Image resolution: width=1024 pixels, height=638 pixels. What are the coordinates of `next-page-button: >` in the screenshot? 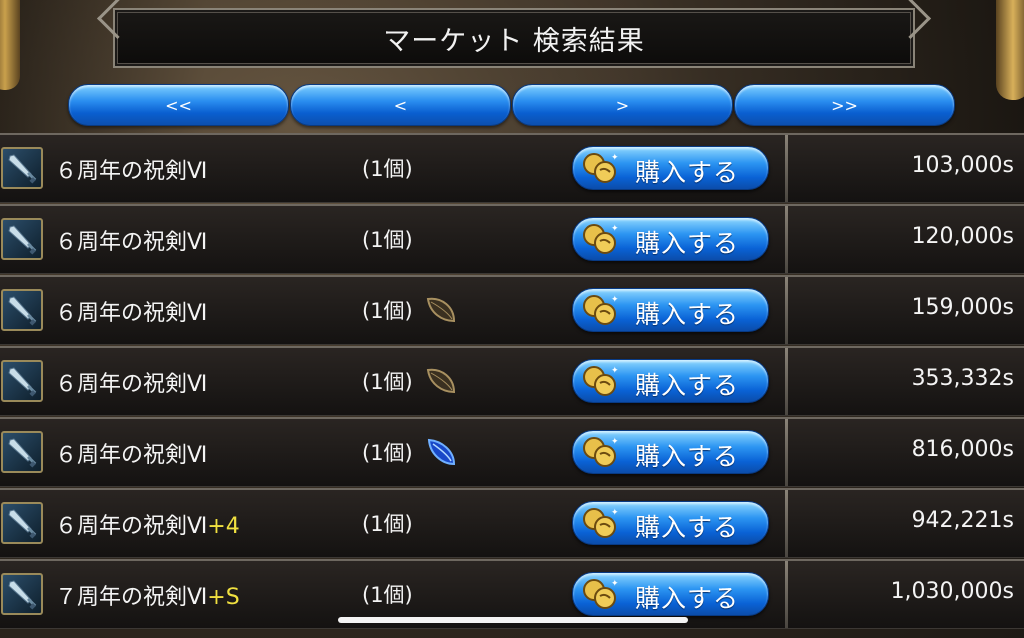 It's located at (622, 105).